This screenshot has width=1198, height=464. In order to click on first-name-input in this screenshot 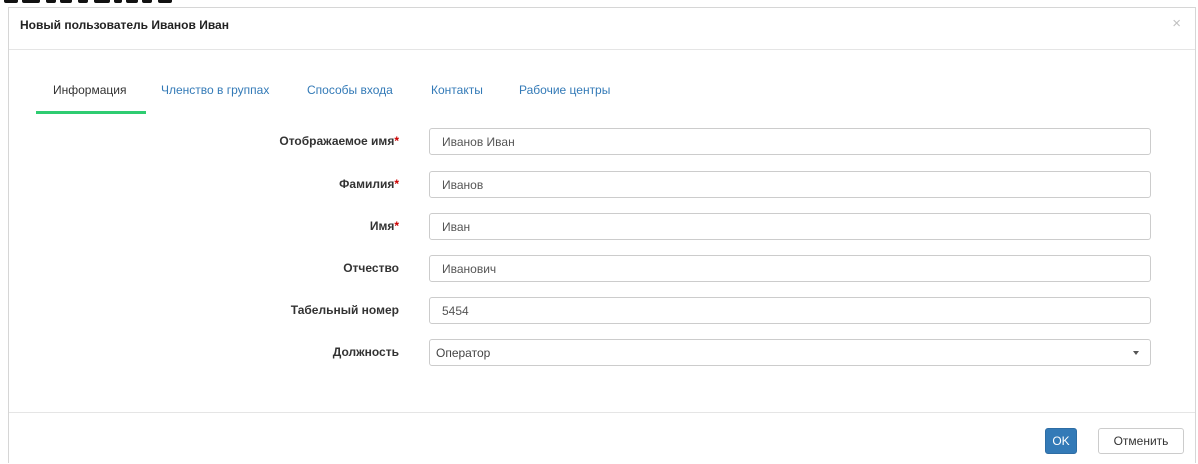, I will do `click(790, 226)`.